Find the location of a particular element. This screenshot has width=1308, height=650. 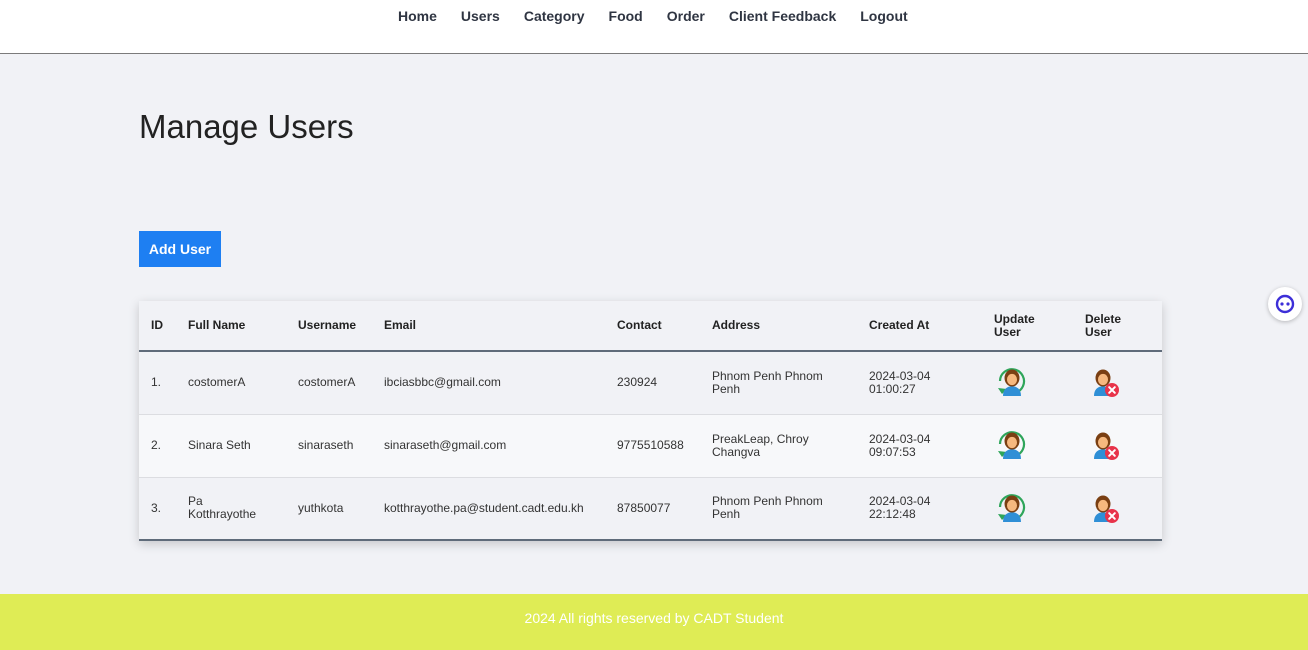

header-id: ID is located at coordinates (157, 325).